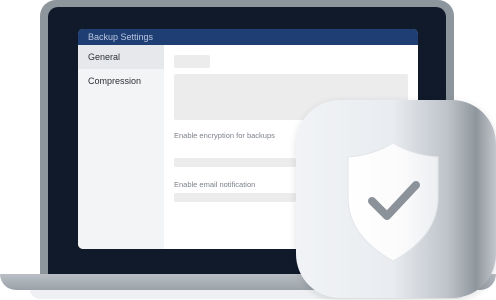 This screenshot has height=300, width=496. Describe the element at coordinates (121, 81) in the screenshot. I see `sidebar-item-compression: Compression` at that location.